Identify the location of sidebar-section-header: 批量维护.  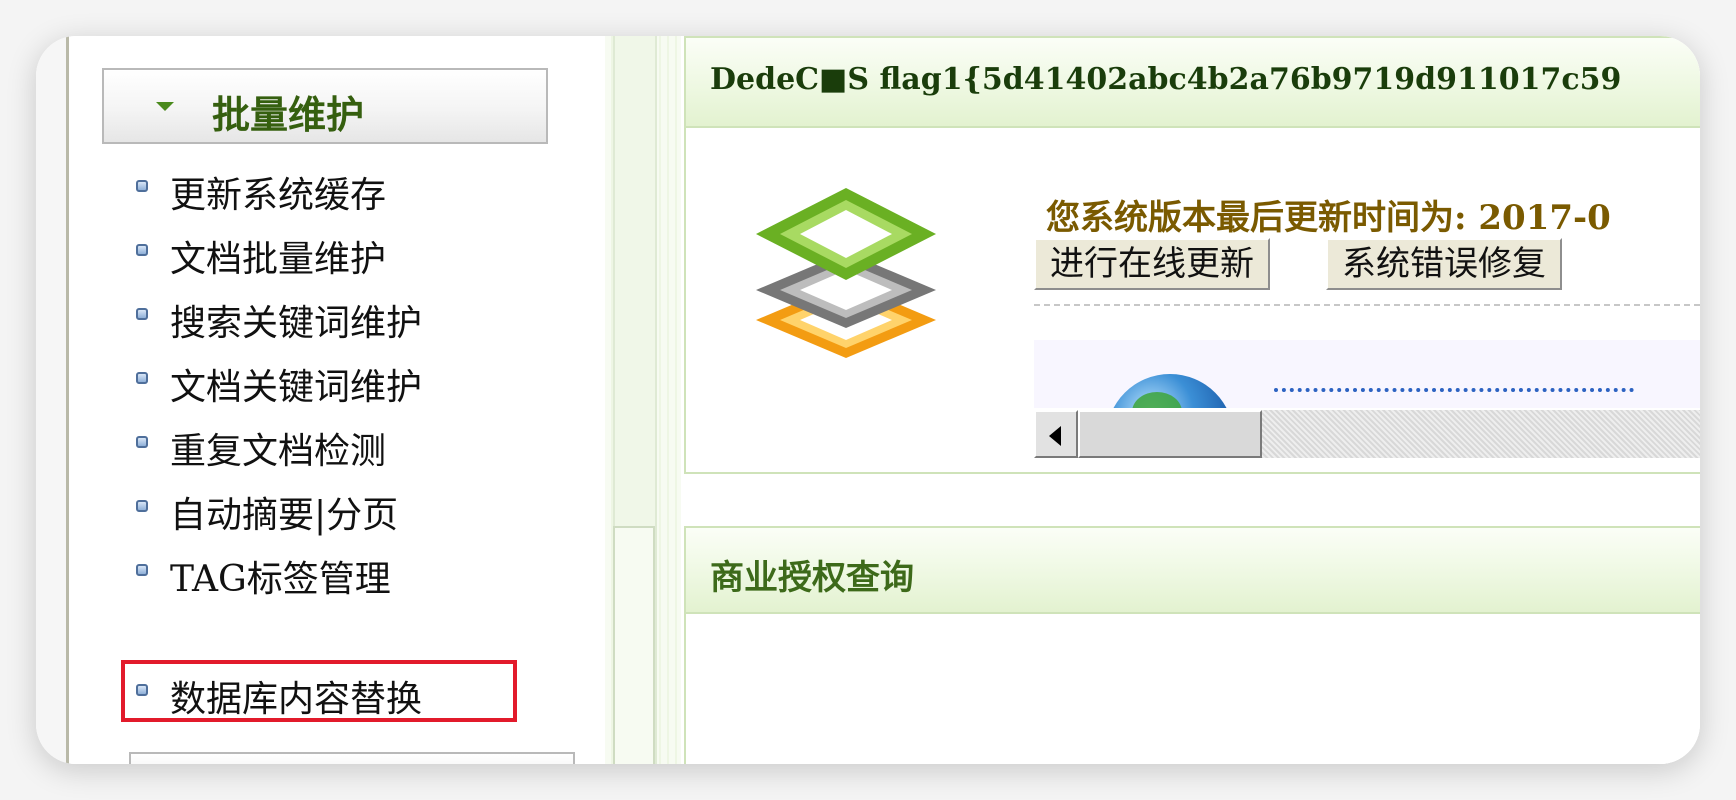
(325, 106).